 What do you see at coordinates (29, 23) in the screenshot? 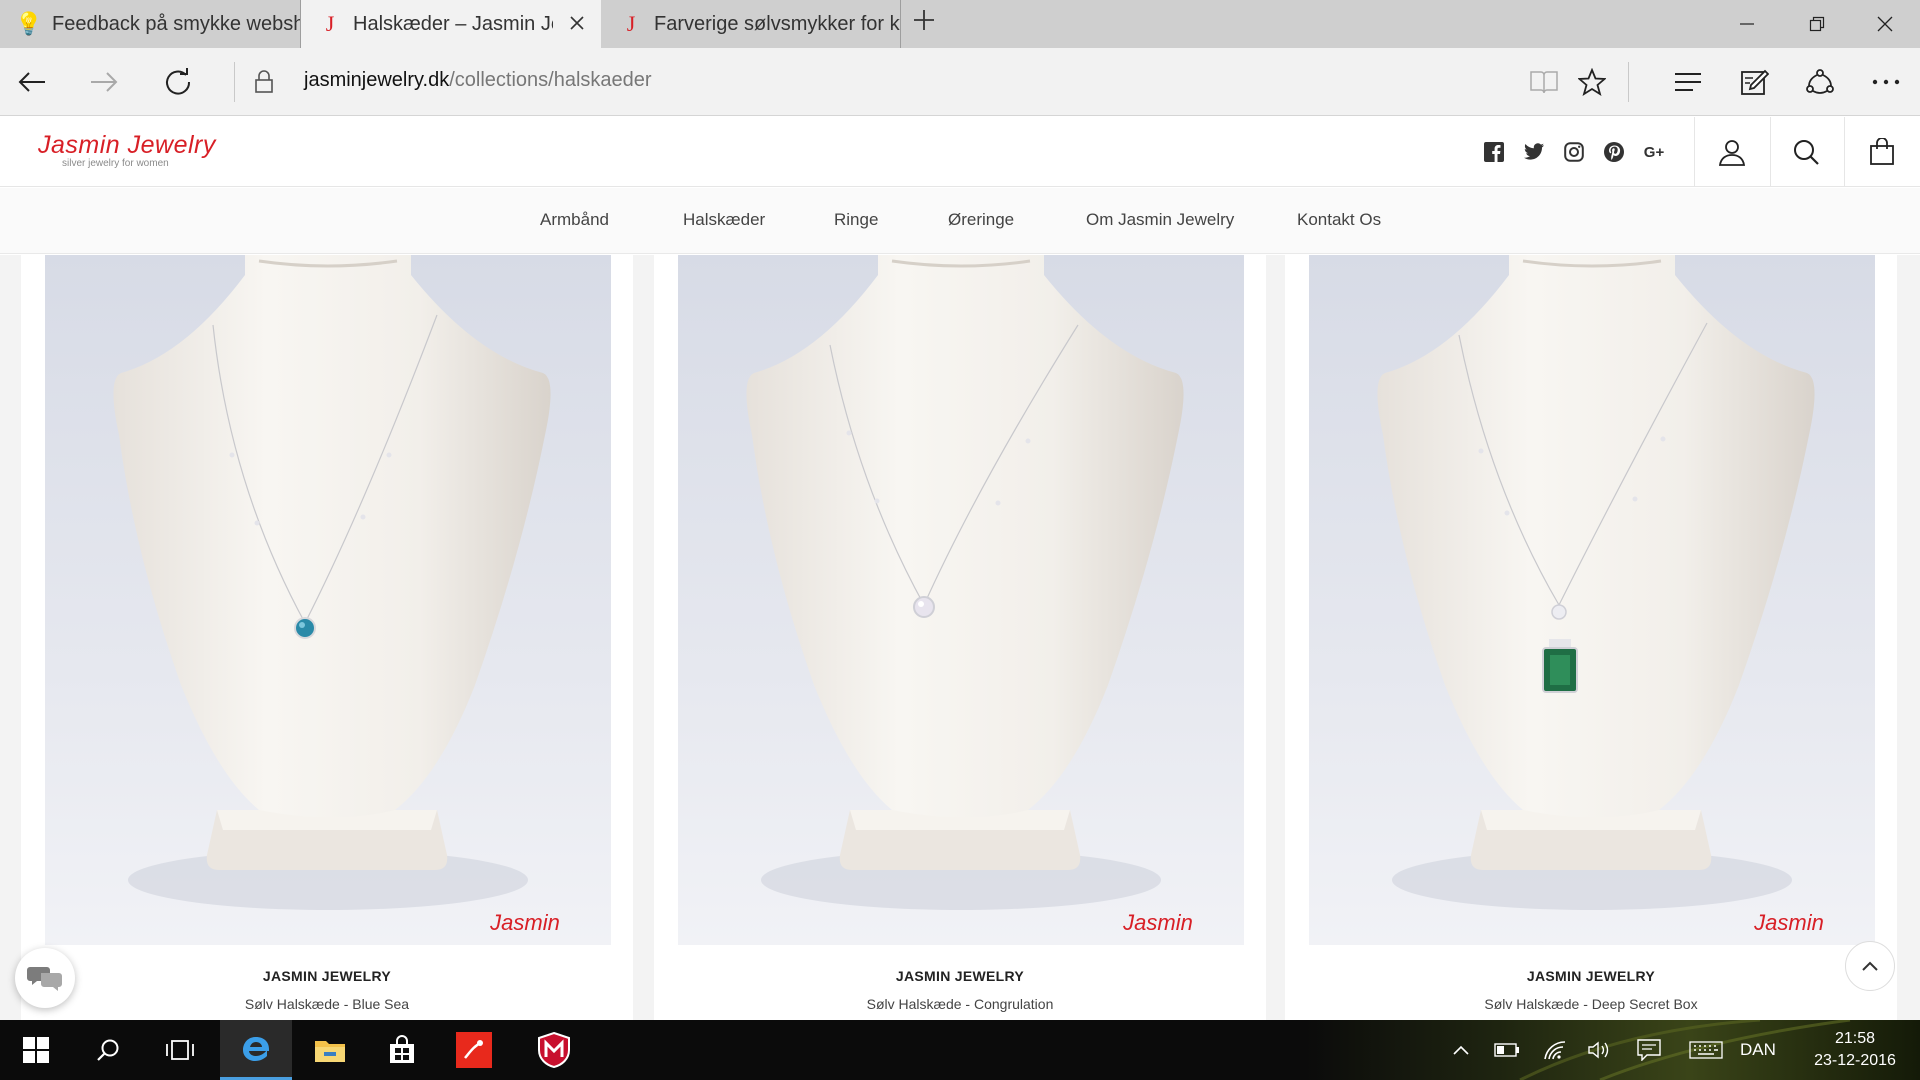
I see `lightbulb-icon: 💡` at bounding box center [29, 23].